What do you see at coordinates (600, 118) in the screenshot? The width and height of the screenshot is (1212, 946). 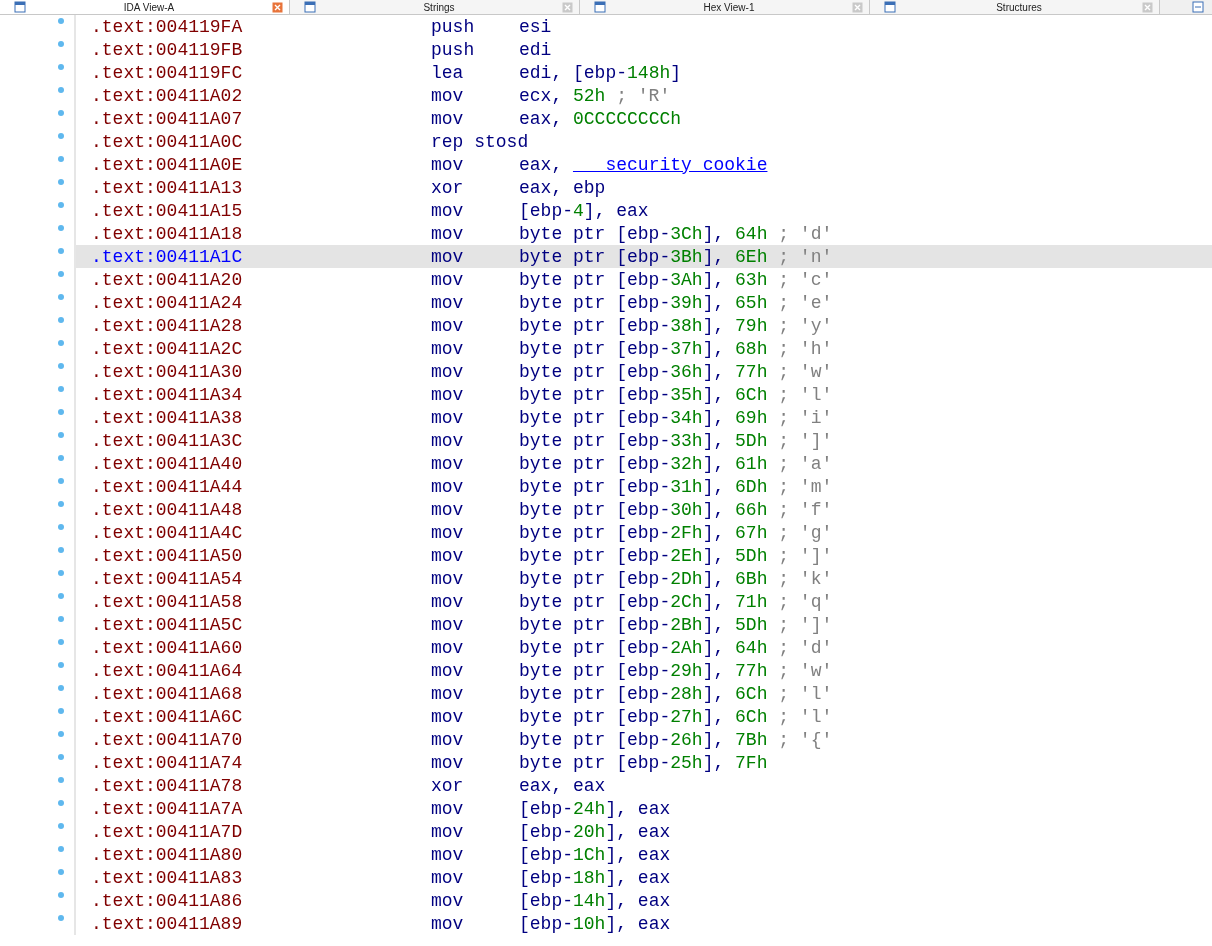 I see `operands: eax, 0CCCCCCCCh` at bounding box center [600, 118].